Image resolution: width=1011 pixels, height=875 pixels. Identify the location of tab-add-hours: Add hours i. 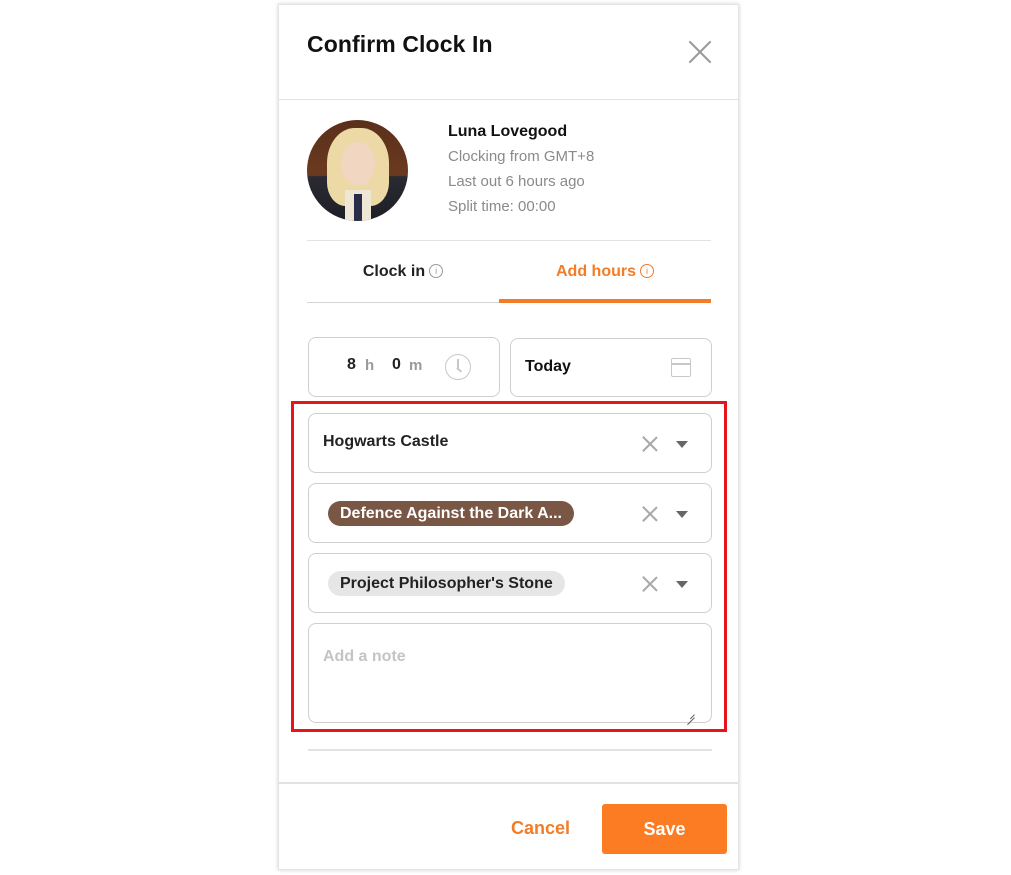
(605, 279).